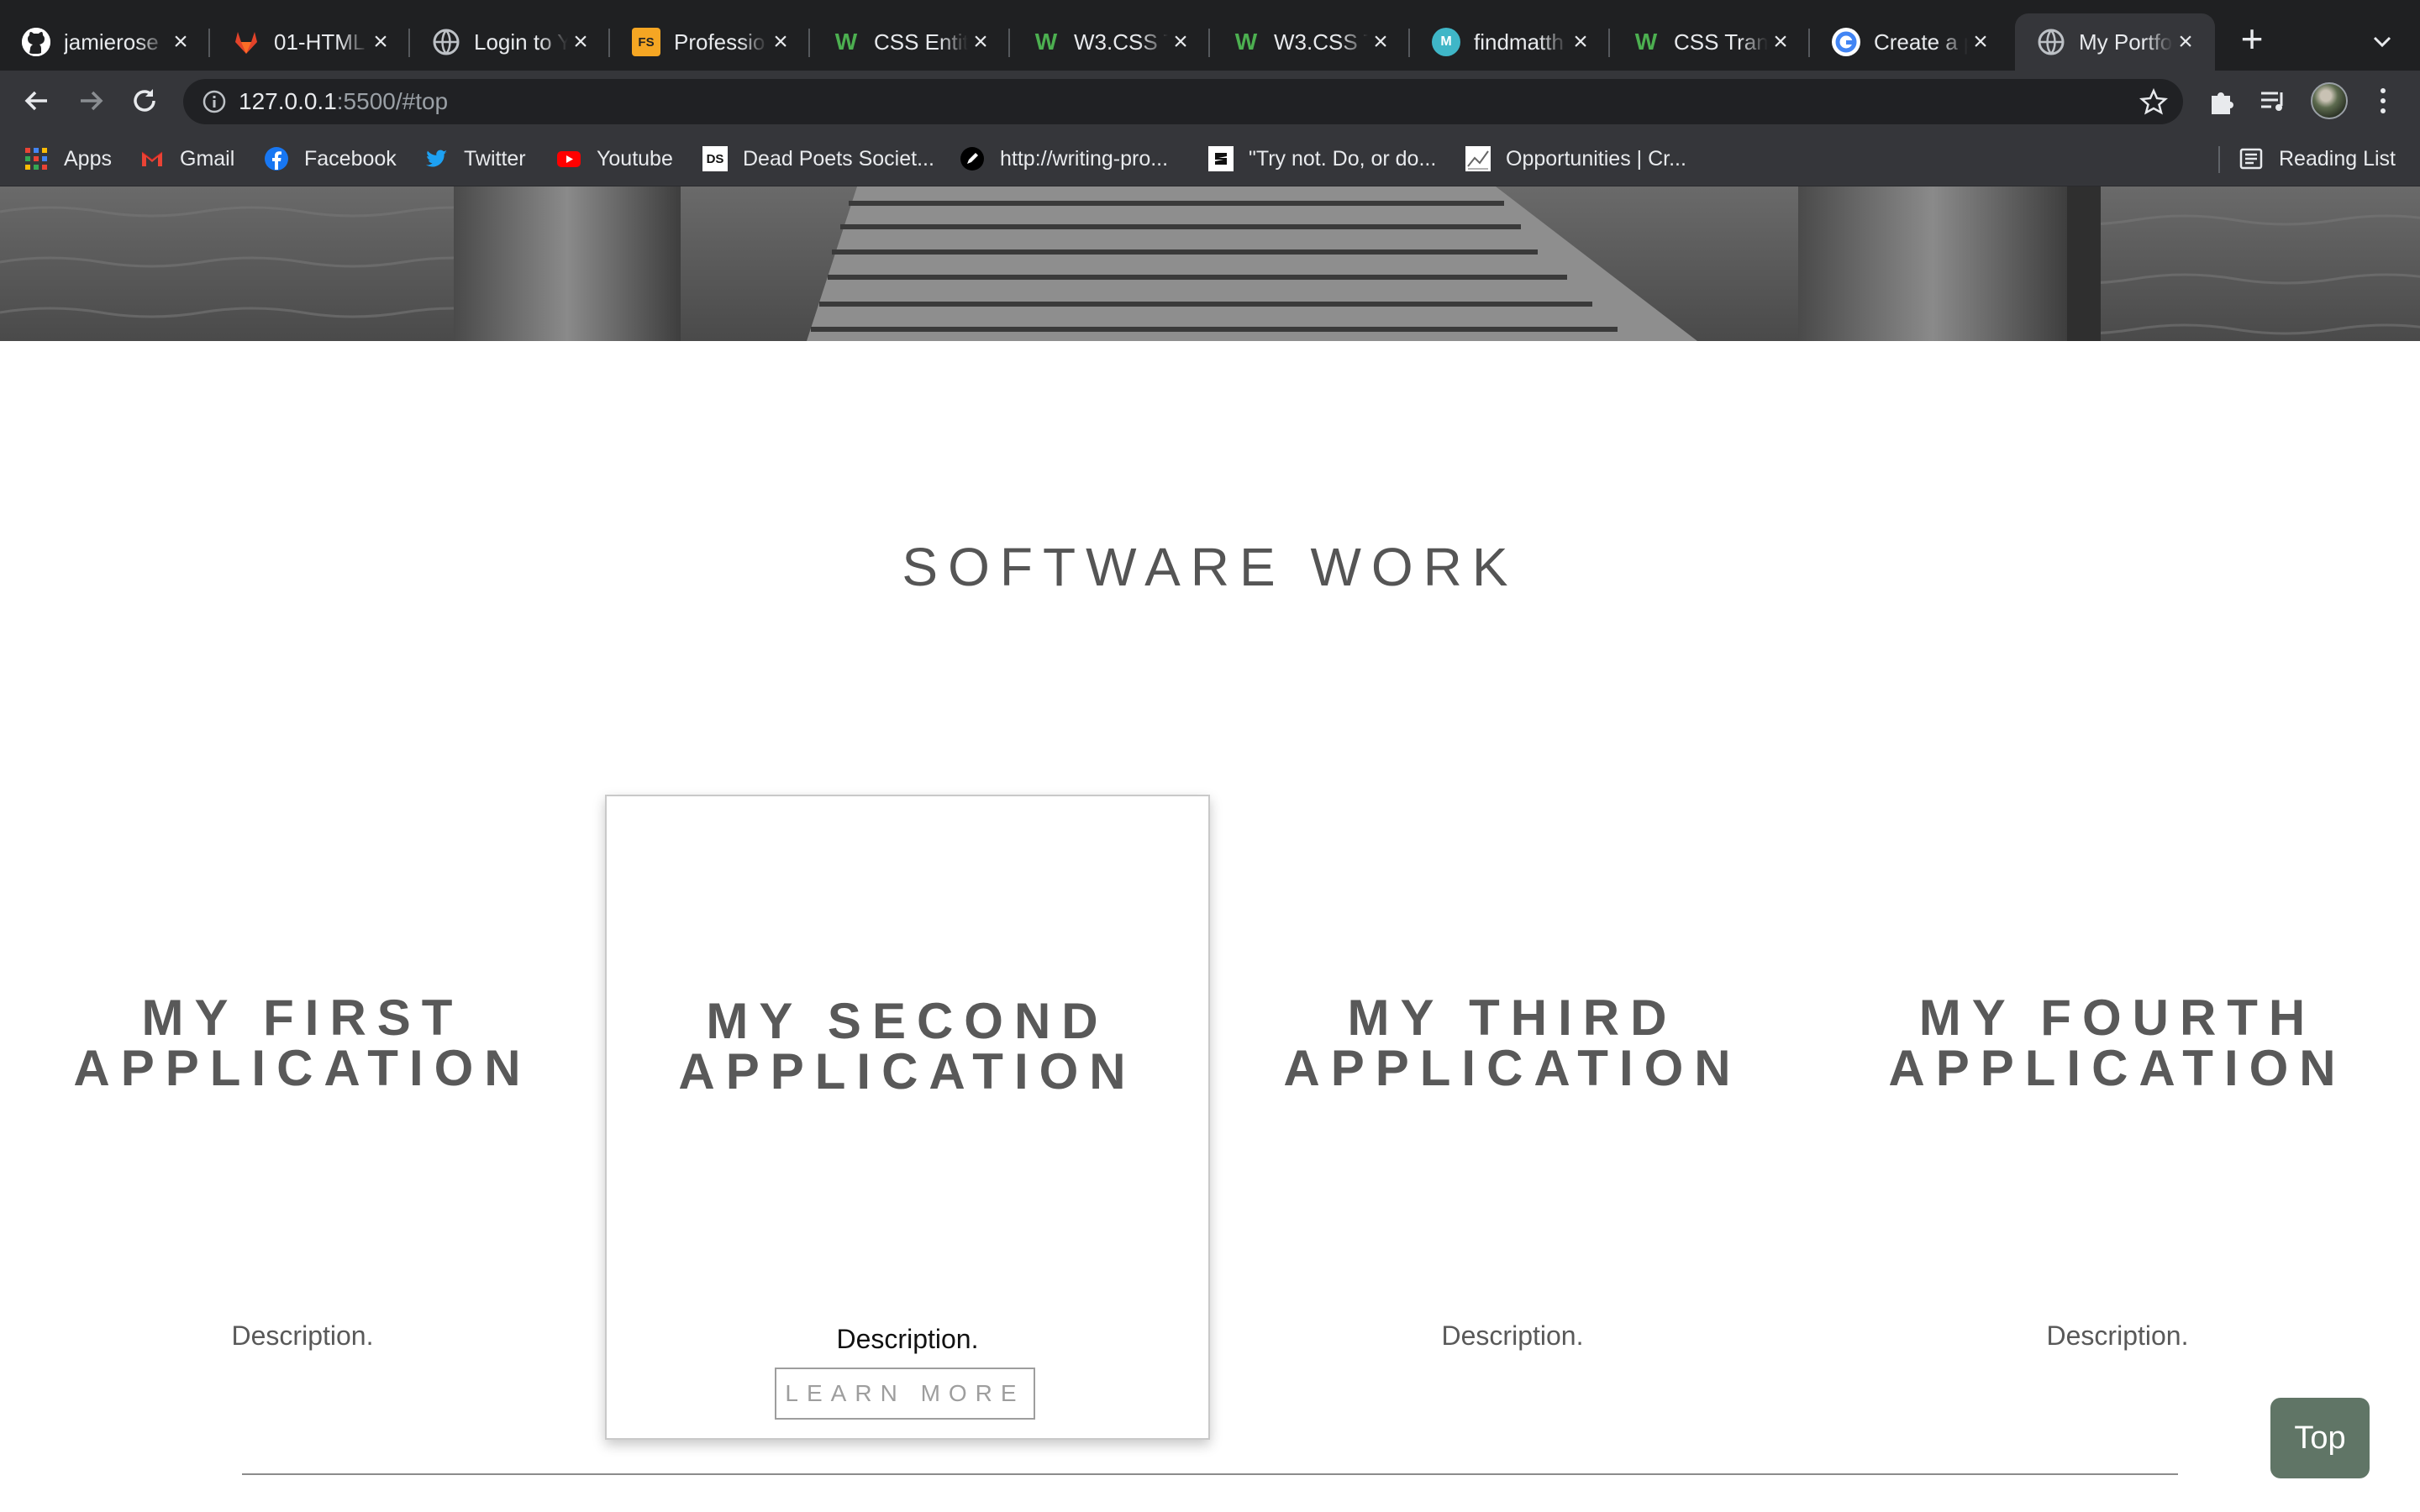 Image resolution: width=2420 pixels, height=1512 pixels. I want to click on tab-title: Create a p, so click(1921, 42).